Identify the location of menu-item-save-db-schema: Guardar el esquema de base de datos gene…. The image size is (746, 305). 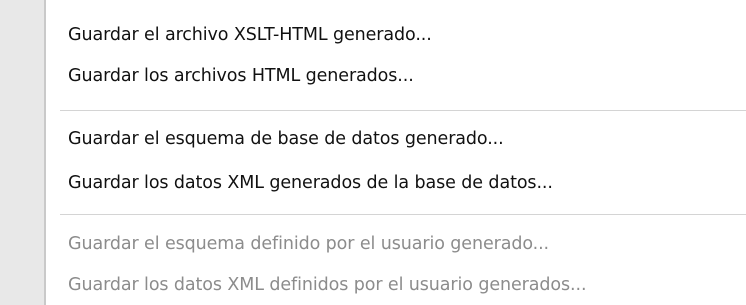
(286, 139).